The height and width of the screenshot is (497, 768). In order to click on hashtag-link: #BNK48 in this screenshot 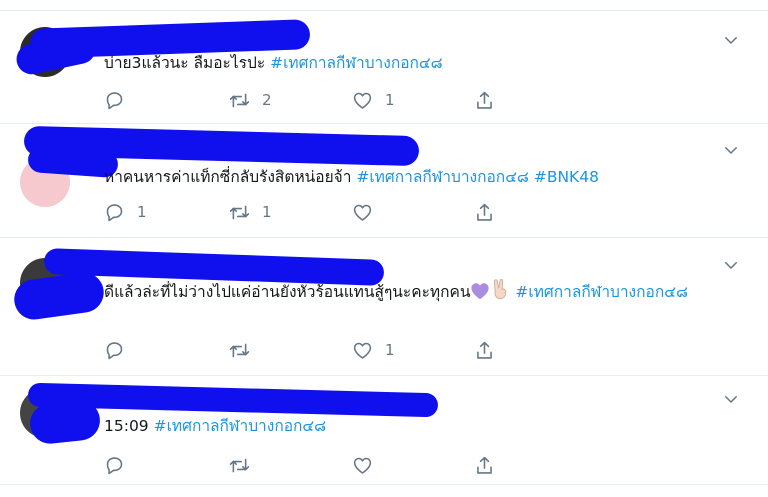, I will do `click(566, 177)`.